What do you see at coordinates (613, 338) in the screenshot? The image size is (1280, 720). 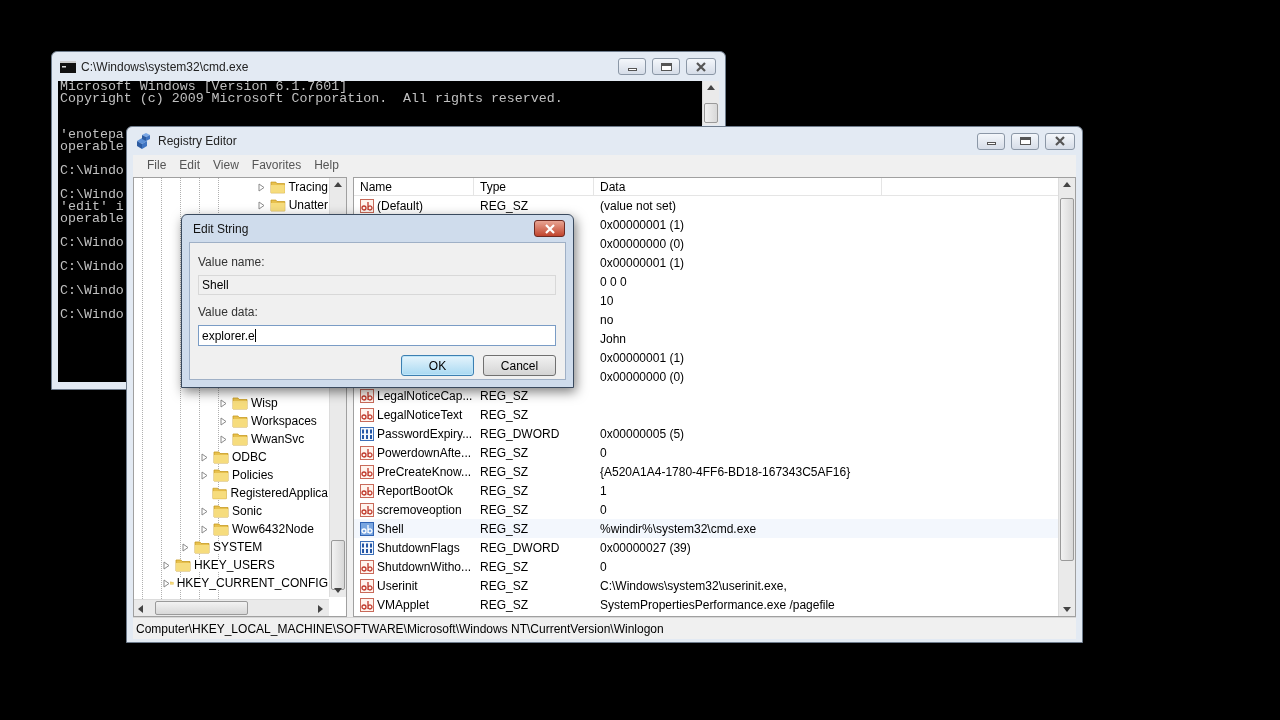 I see `value-data: John` at bounding box center [613, 338].